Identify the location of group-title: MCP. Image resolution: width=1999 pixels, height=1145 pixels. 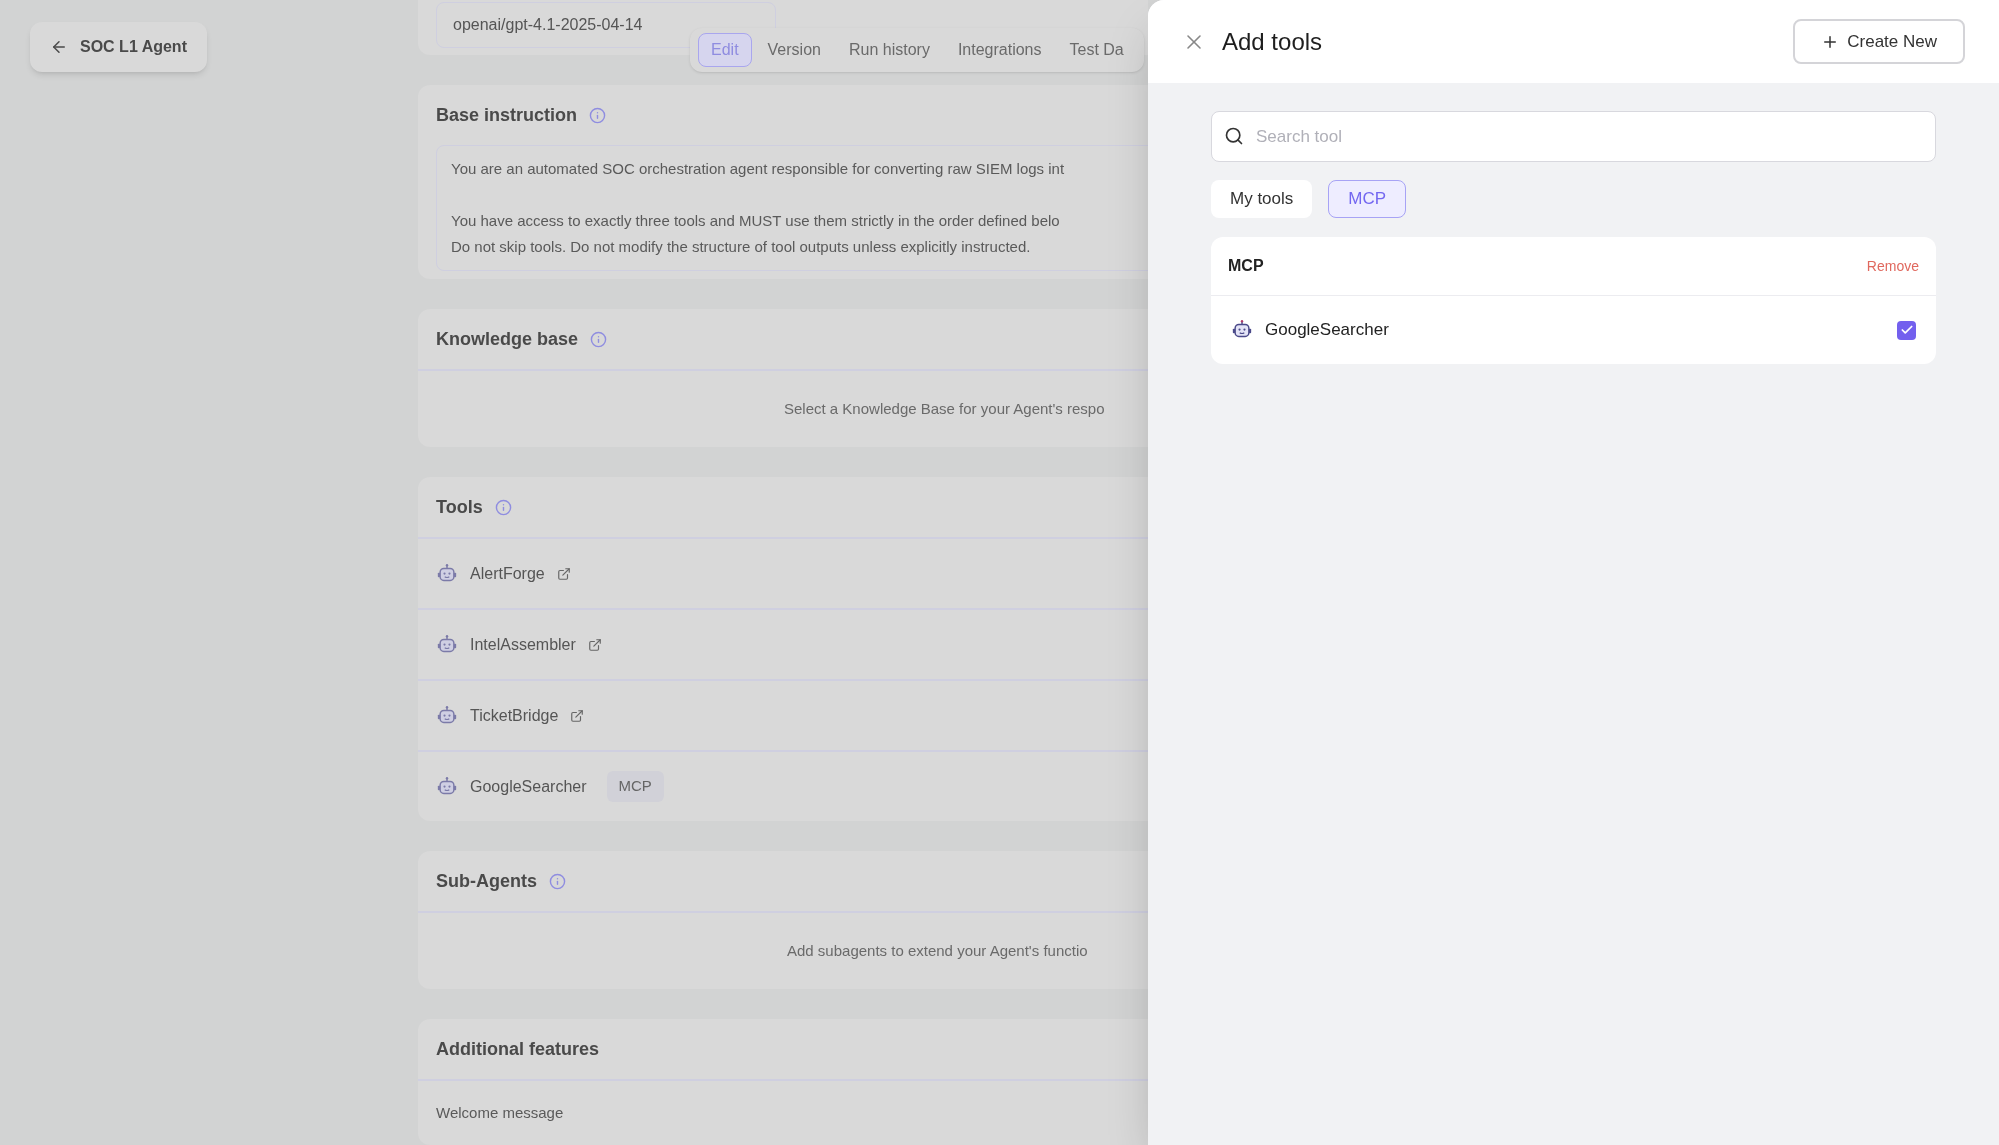
(1246, 266).